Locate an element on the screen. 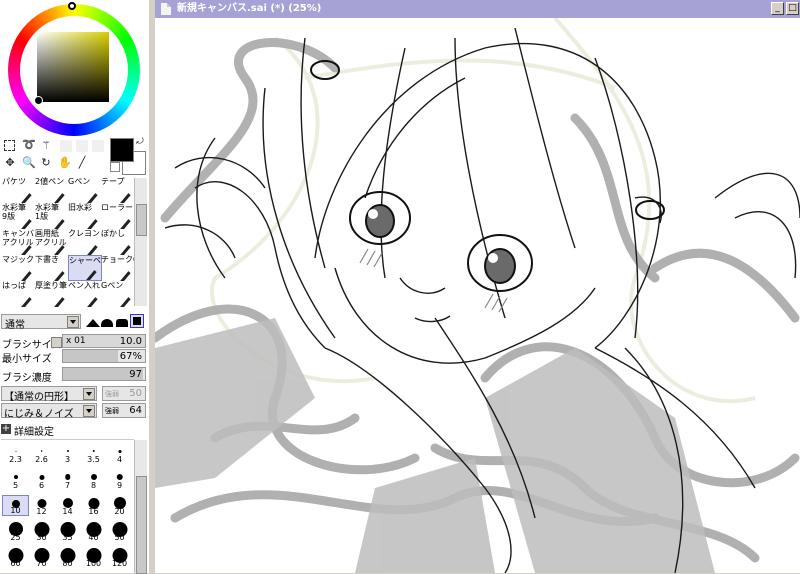 The height and width of the screenshot is (574, 800). size-preset-label: 35 is located at coordinates (67, 537).